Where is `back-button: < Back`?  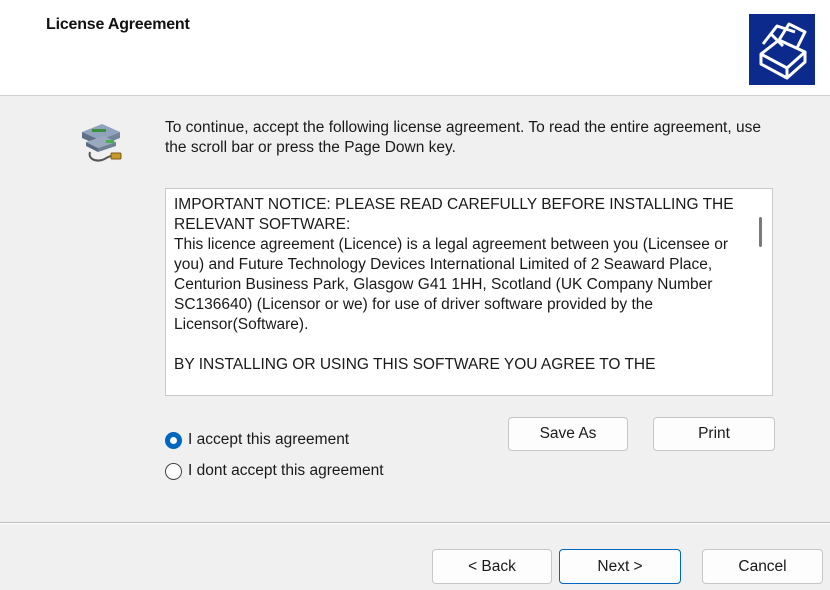
back-button: < Back is located at coordinates (492, 566).